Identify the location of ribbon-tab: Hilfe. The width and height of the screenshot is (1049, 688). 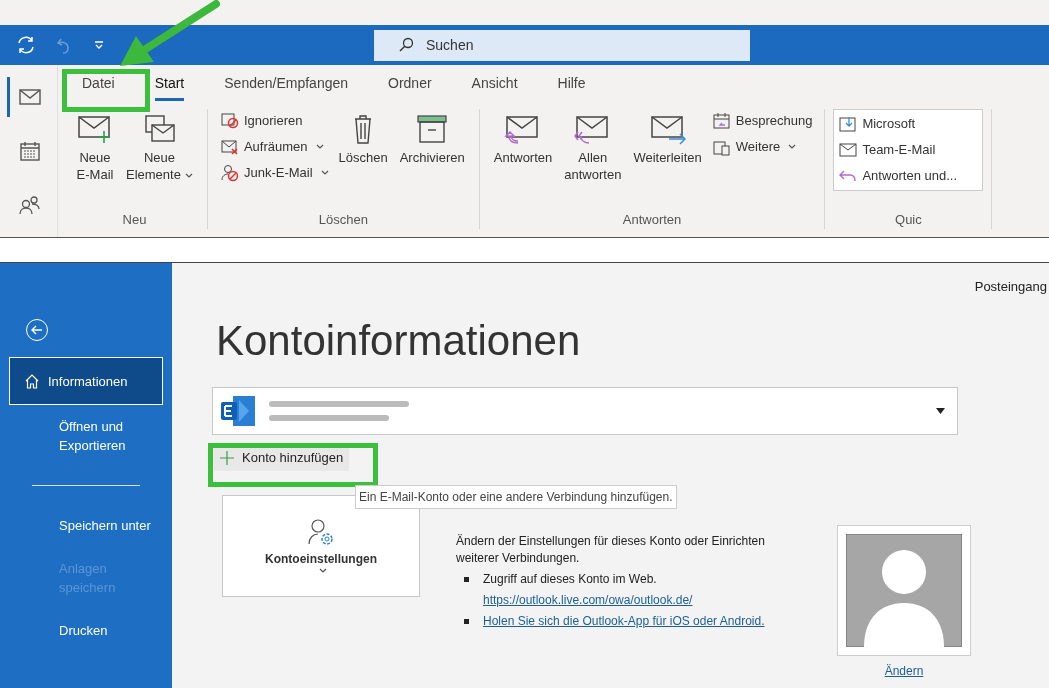
(571, 87).